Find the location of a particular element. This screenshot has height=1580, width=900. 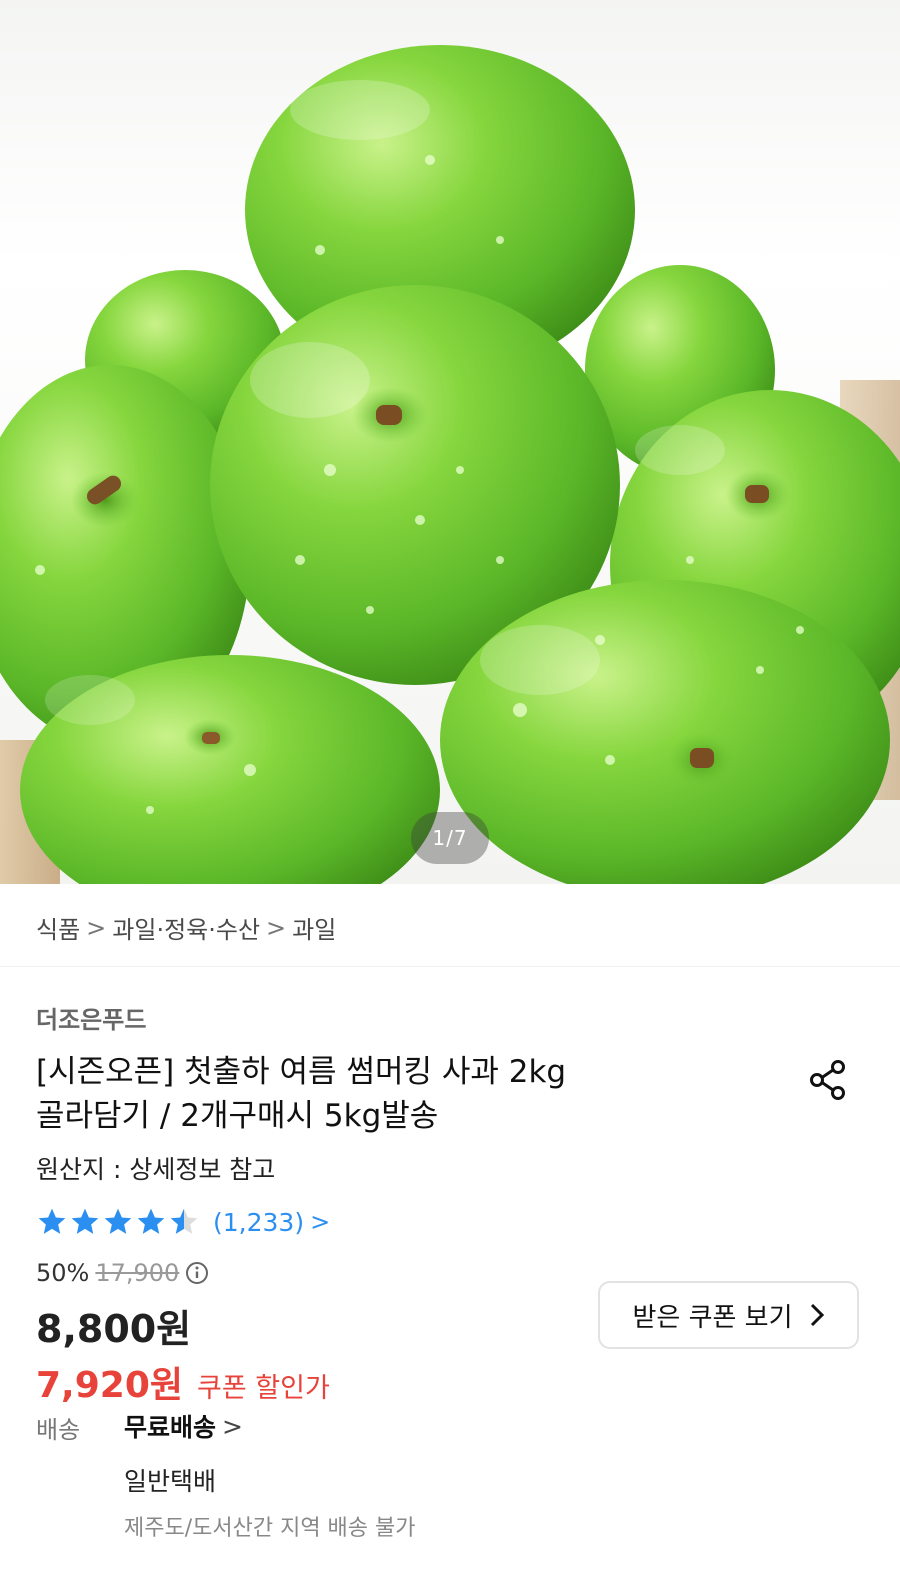

product-title-line1: [시즌오픈] 첫출하 여름 썸머킹 사과 2kg is located at coordinates (301, 1072).